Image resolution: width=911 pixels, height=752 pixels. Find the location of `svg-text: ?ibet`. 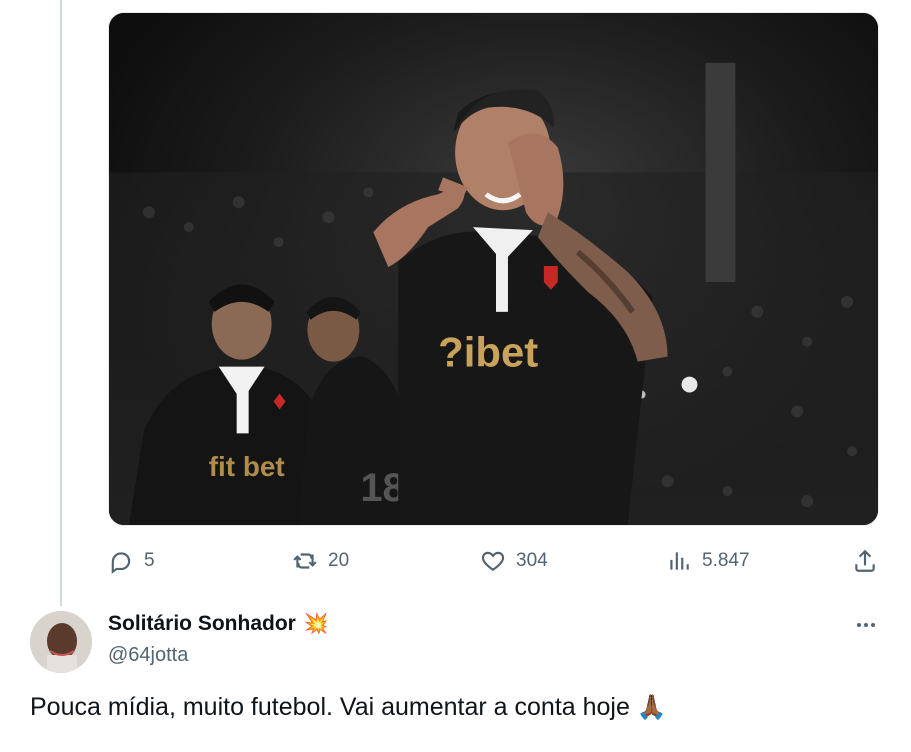

svg-text: ?ibet is located at coordinates (488, 352).